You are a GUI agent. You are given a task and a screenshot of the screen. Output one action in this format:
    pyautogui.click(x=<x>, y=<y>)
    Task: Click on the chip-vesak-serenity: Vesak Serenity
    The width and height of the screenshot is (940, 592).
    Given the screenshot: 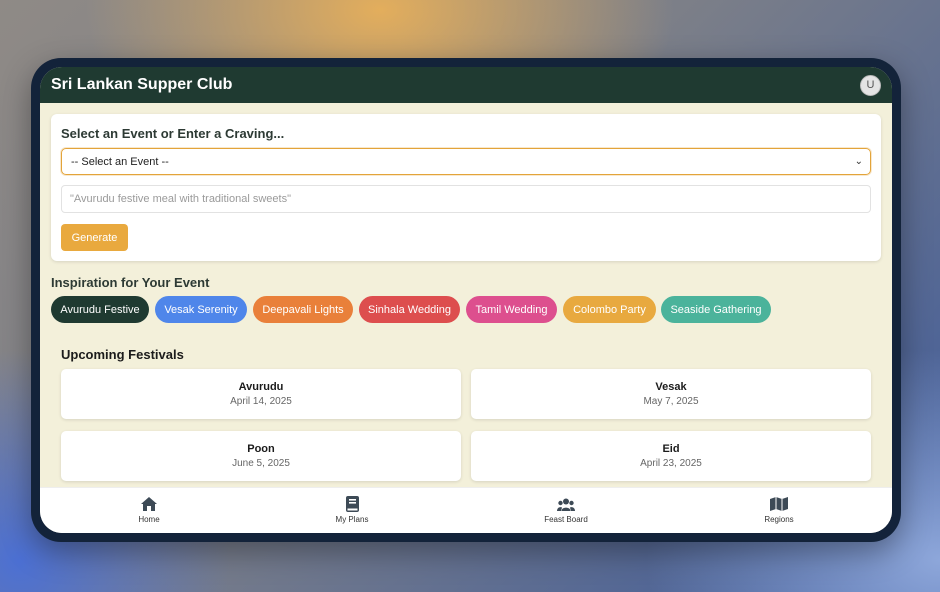 What is the action you would take?
    pyautogui.click(x=201, y=309)
    